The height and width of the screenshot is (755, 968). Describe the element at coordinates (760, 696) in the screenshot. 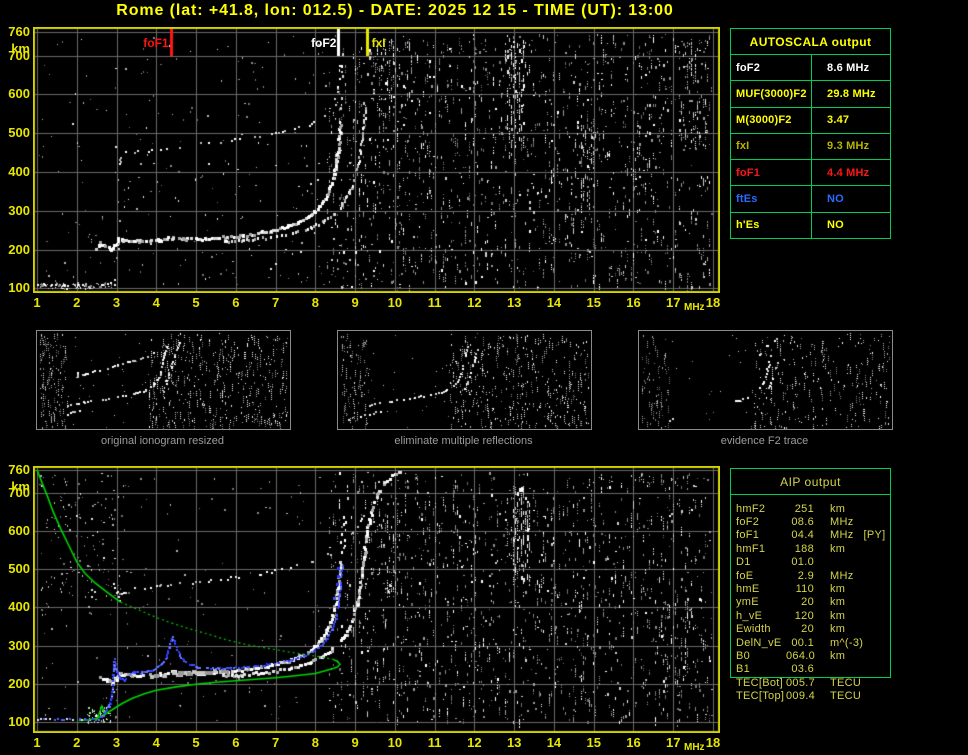

I see `parameter-label: TEC[Top]` at that location.